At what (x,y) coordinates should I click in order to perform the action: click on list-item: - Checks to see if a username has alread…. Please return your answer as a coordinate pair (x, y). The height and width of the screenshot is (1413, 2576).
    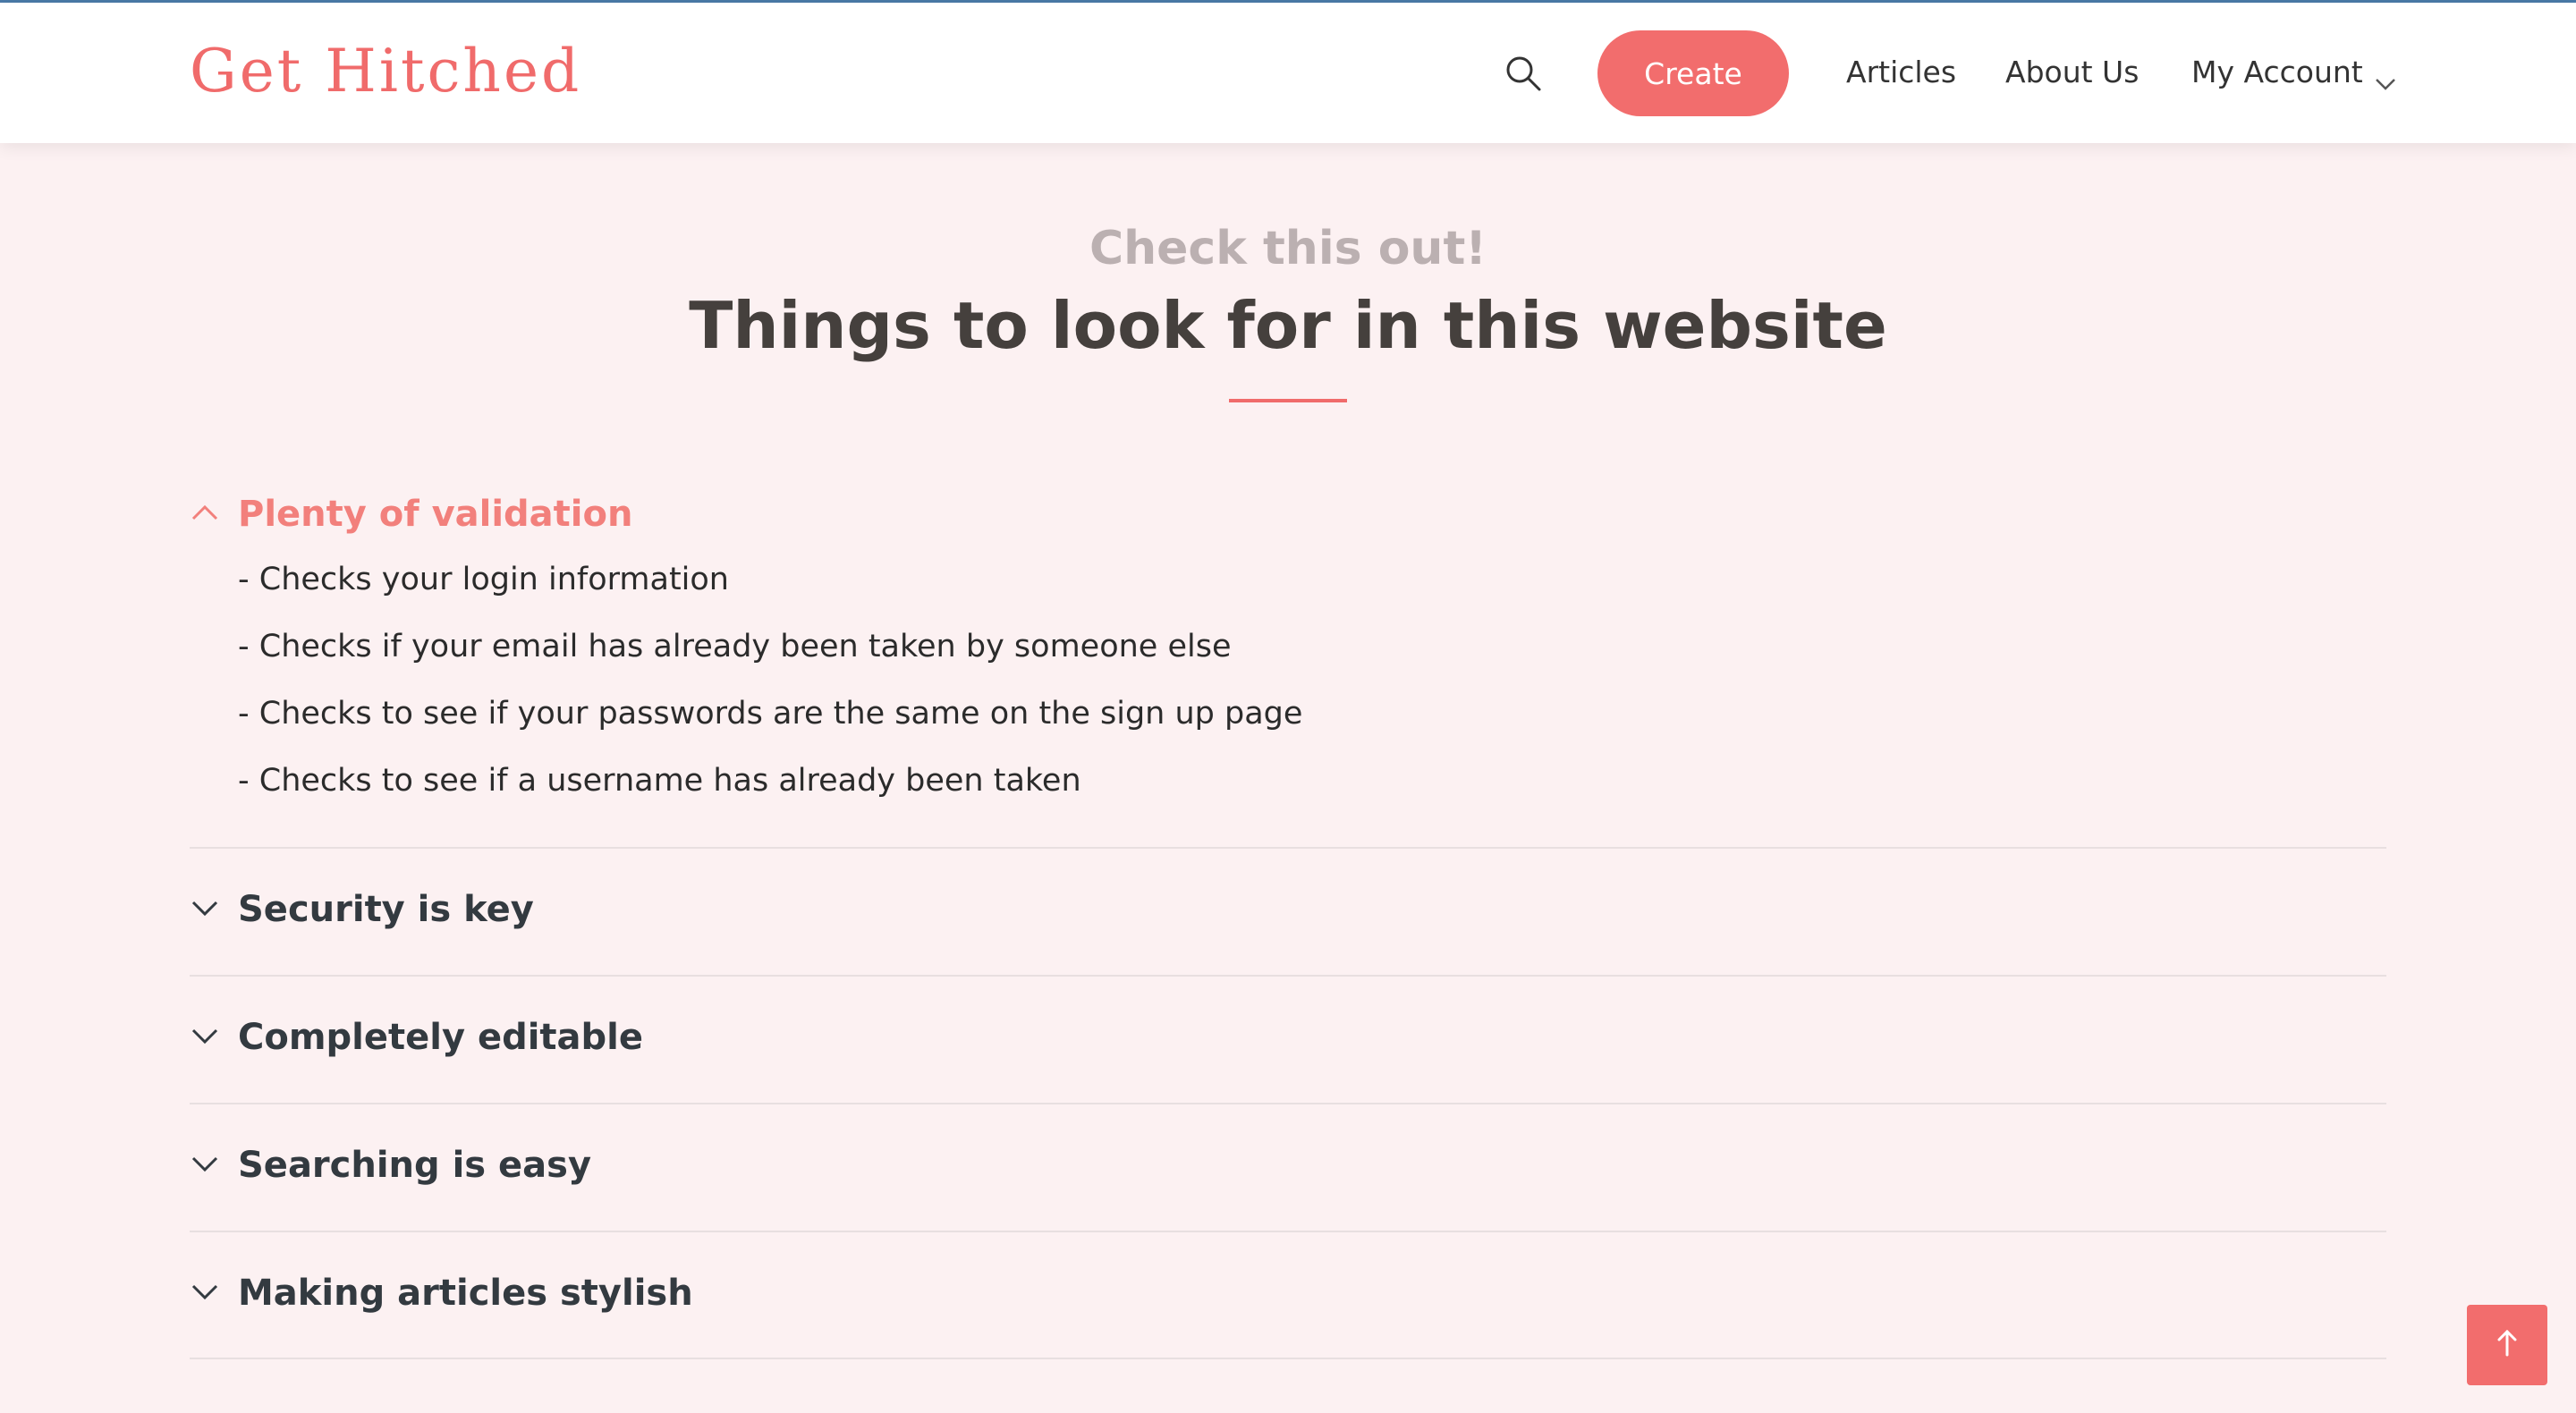
    Looking at the image, I should click on (659, 781).